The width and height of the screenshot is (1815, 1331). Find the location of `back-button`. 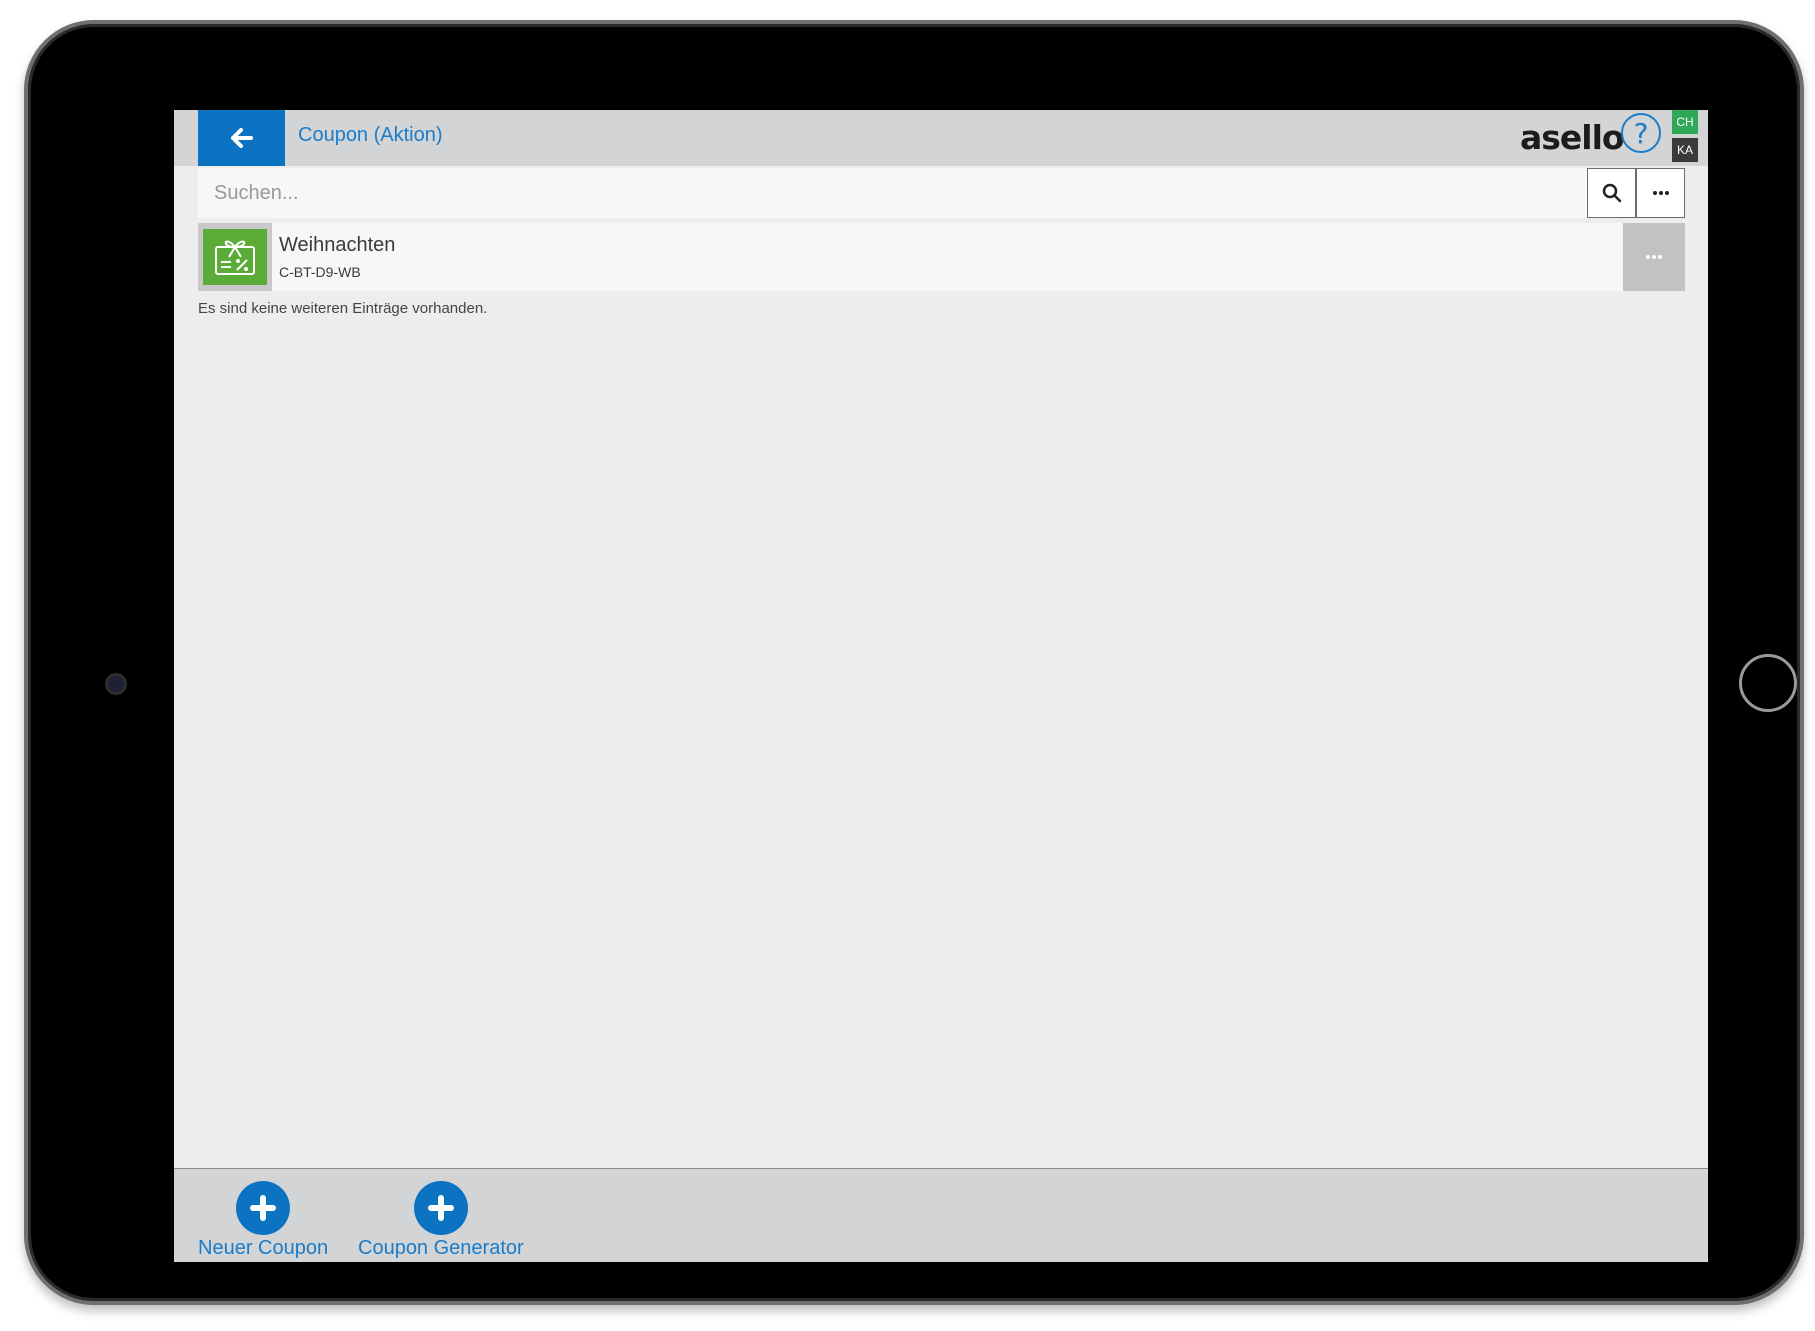

back-button is located at coordinates (241, 138).